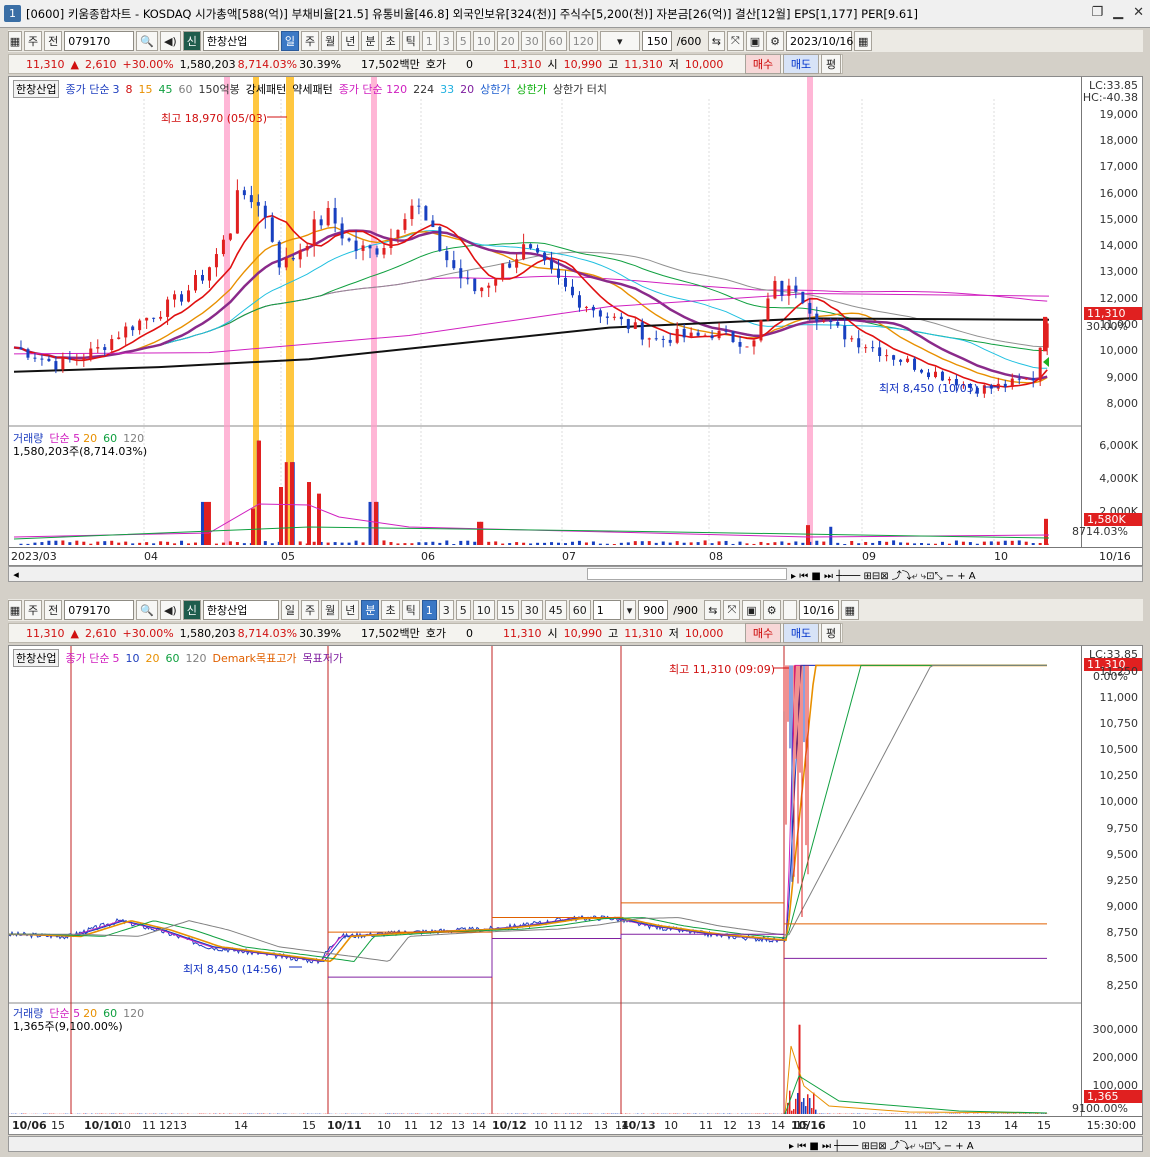 This screenshot has height=1157, width=1150. What do you see at coordinates (687, 574) in the screenshot?
I see `scroll-thumb` at bounding box center [687, 574].